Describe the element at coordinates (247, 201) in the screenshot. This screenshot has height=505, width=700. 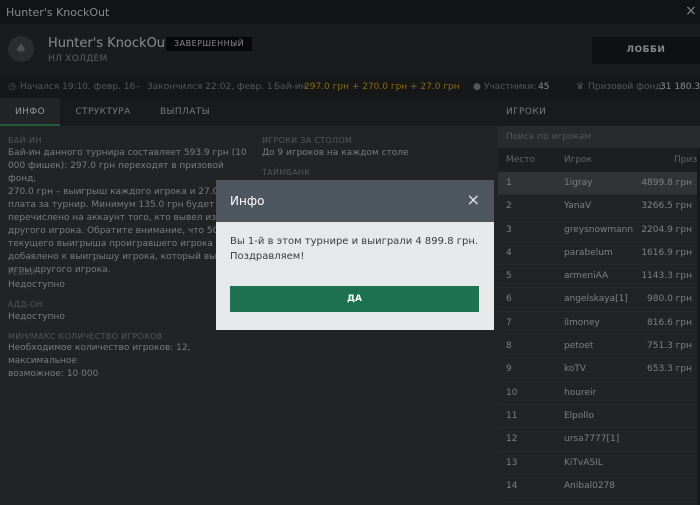
I see `dialog-title: Инфо` at that location.